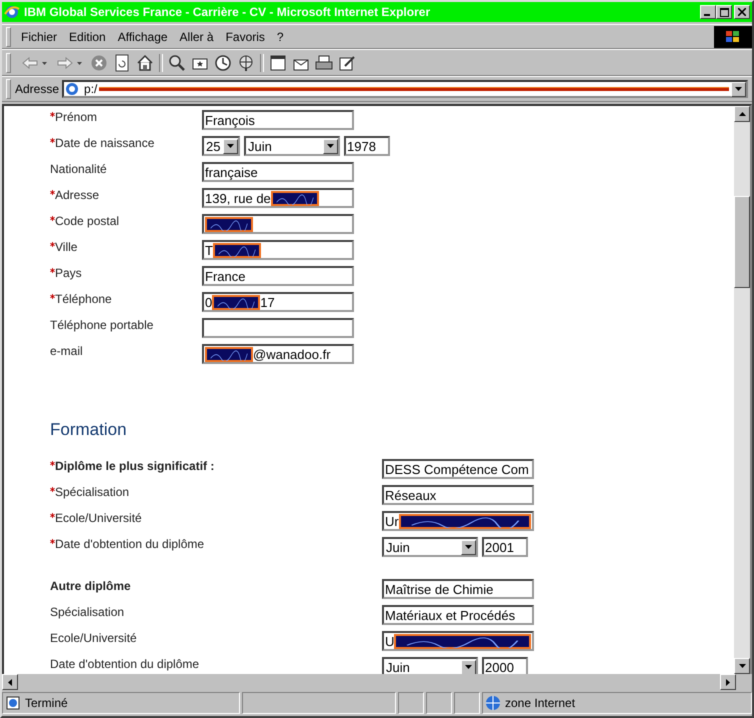 The image size is (754, 718). I want to click on refresh-icon, so click(122, 63).